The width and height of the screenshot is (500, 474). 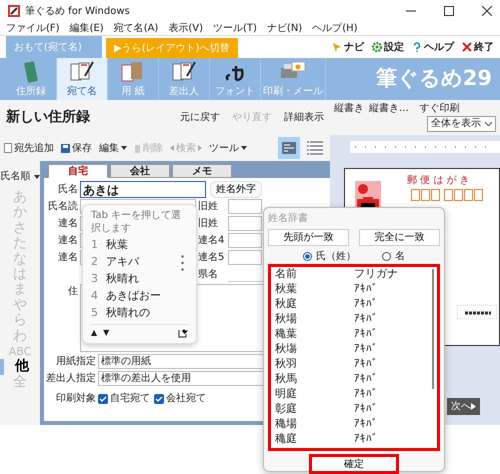 What do you see at coordinates (434, 78) in the screenshot?
I see `app-logo: 筆ぐるめ29` at bounding box center [434, 78].